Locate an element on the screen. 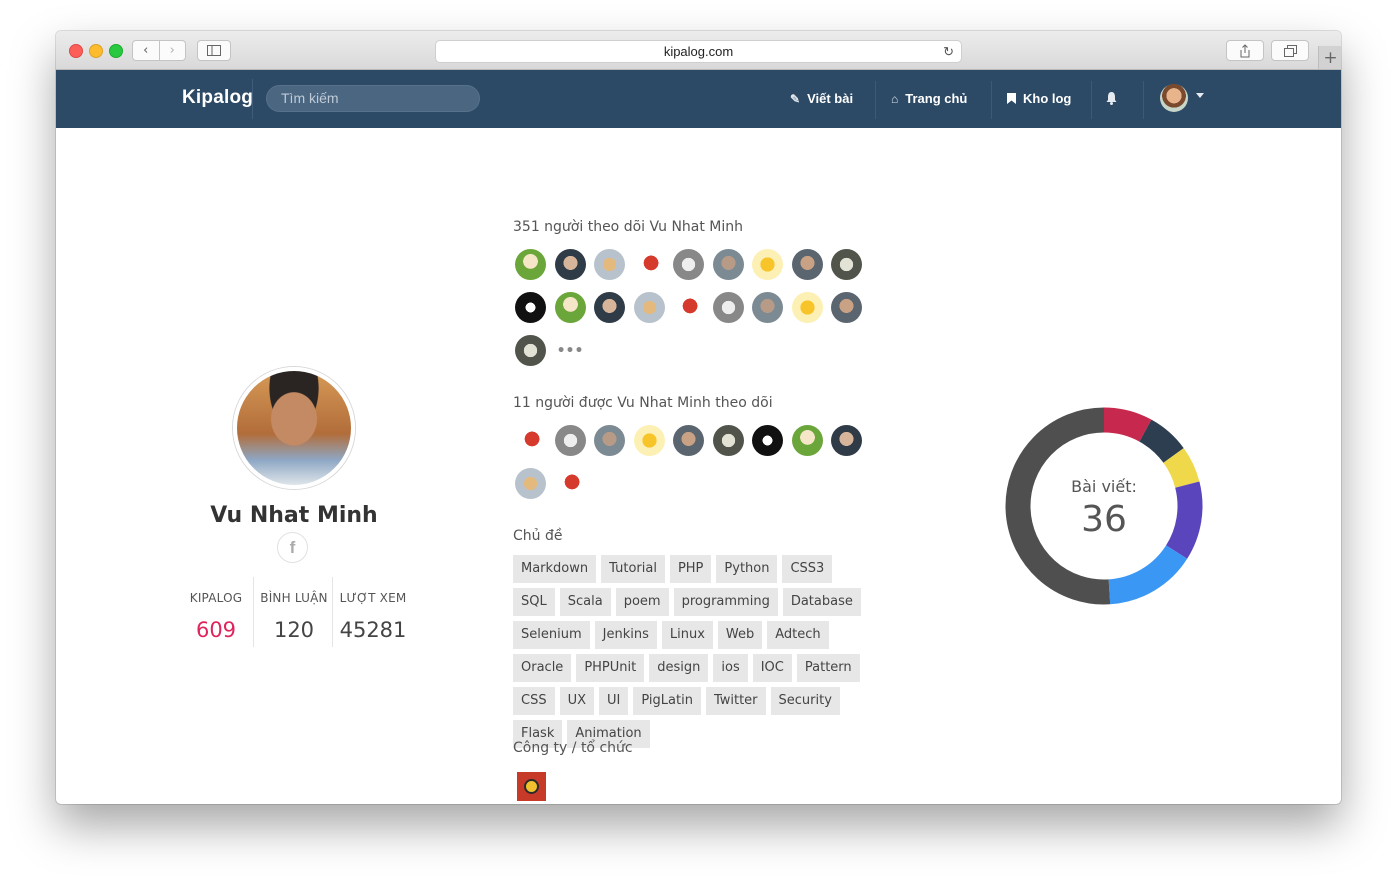  stat-label: KIPALOG is located at coordinates (216, 598).